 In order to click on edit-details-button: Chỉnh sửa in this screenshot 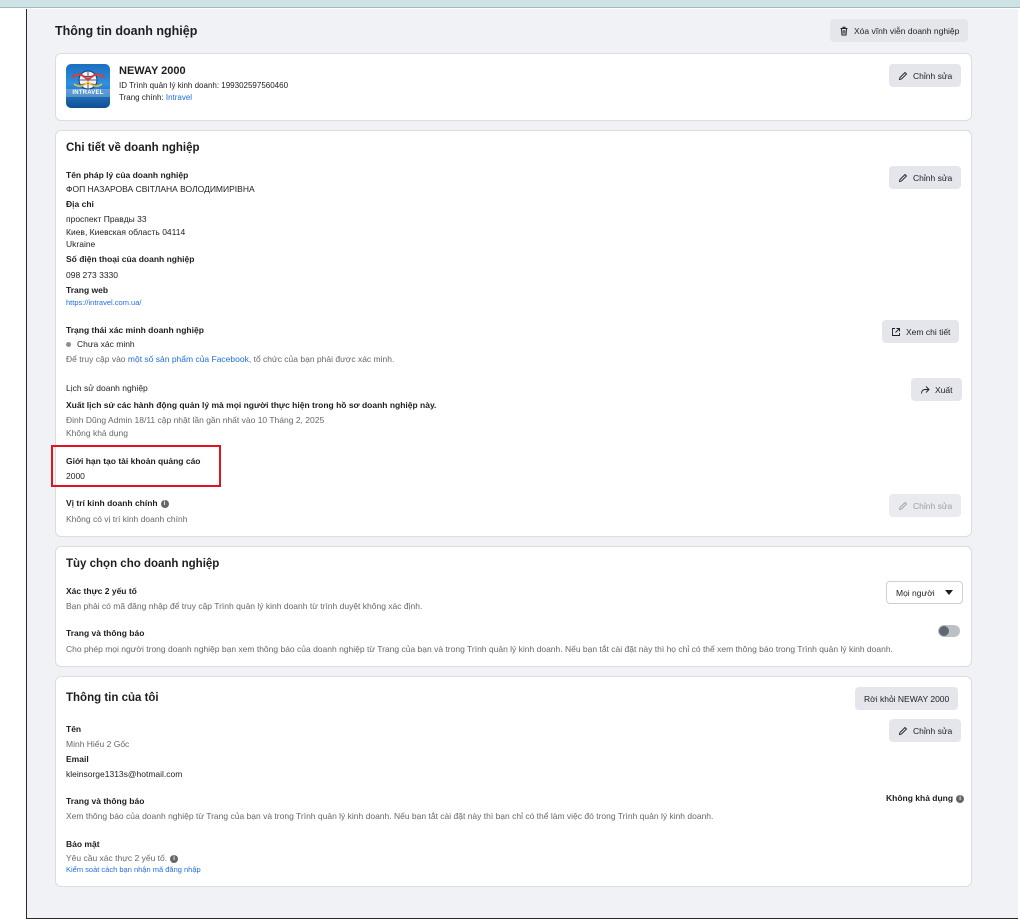, I will do `click(925, 177)`.